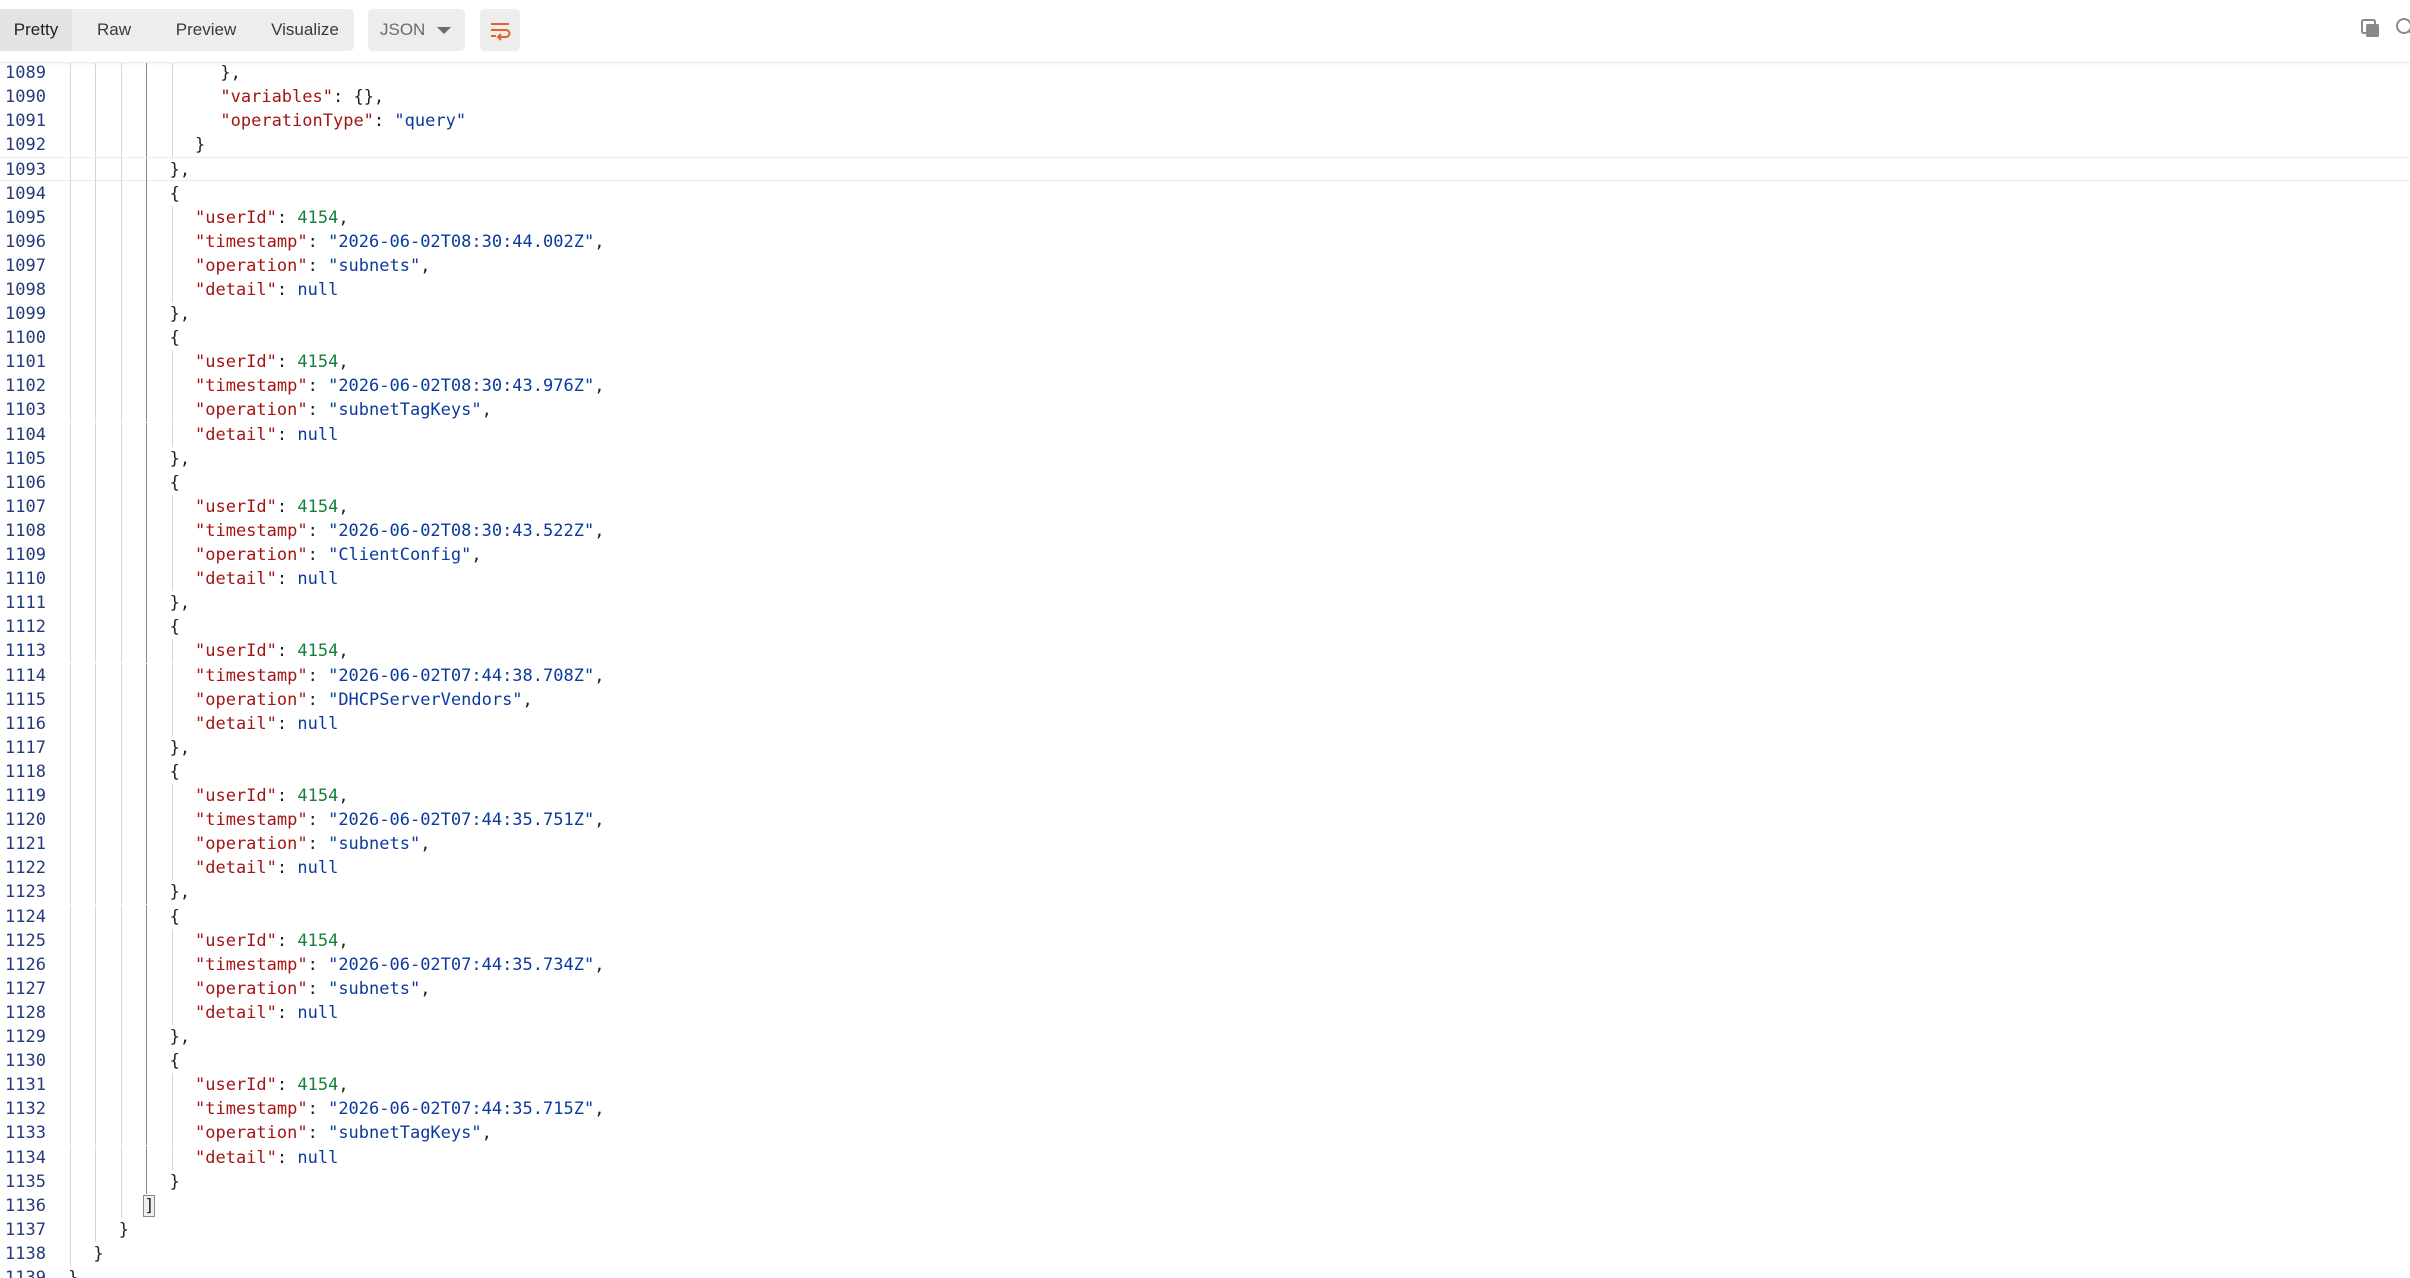  What do you see at coordinates (25, 338) in the screenshot?
I see `line-number: 1100` at bounding box center [25, 338].